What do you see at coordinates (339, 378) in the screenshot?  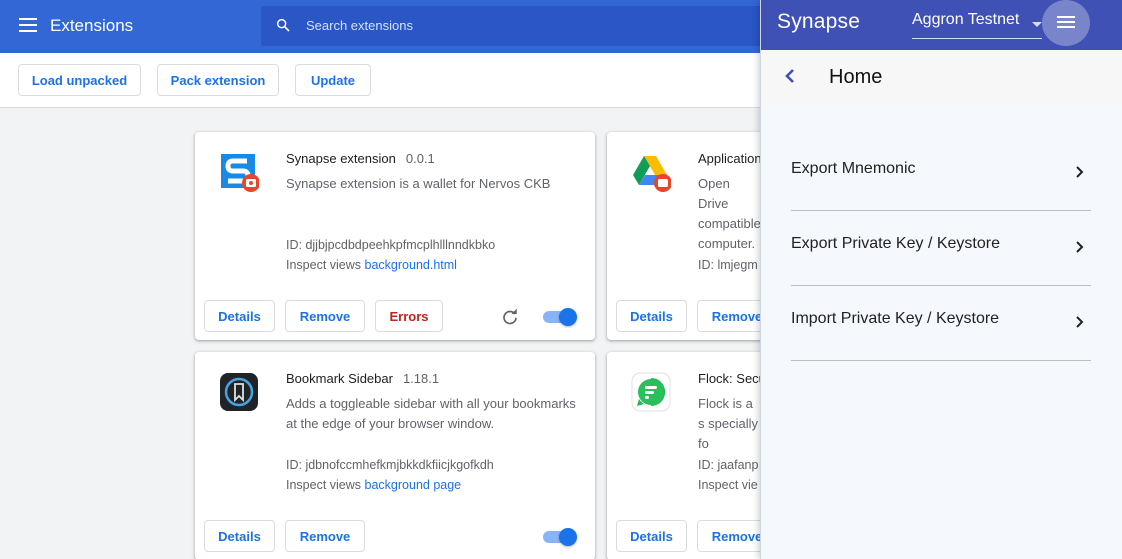 I see `extension-name: Bookmark Sidebar` at bounding box center [339, 378].